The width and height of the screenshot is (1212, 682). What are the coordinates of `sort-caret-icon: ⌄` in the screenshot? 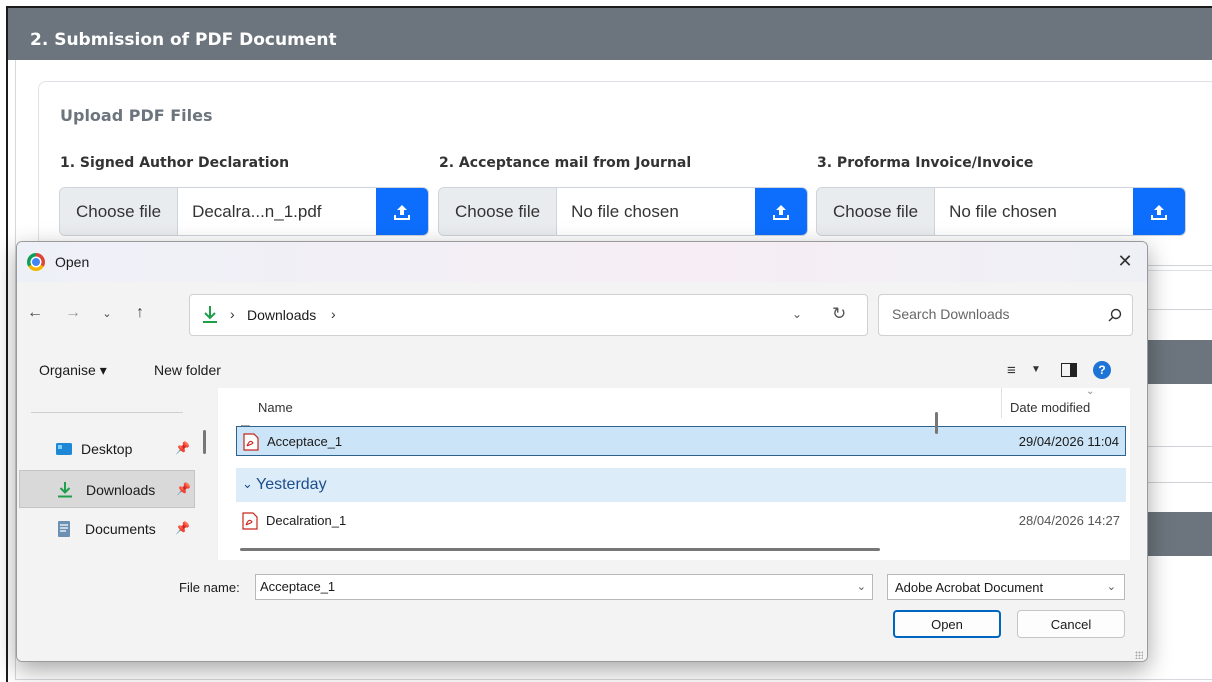 It's located at (1090, 391).